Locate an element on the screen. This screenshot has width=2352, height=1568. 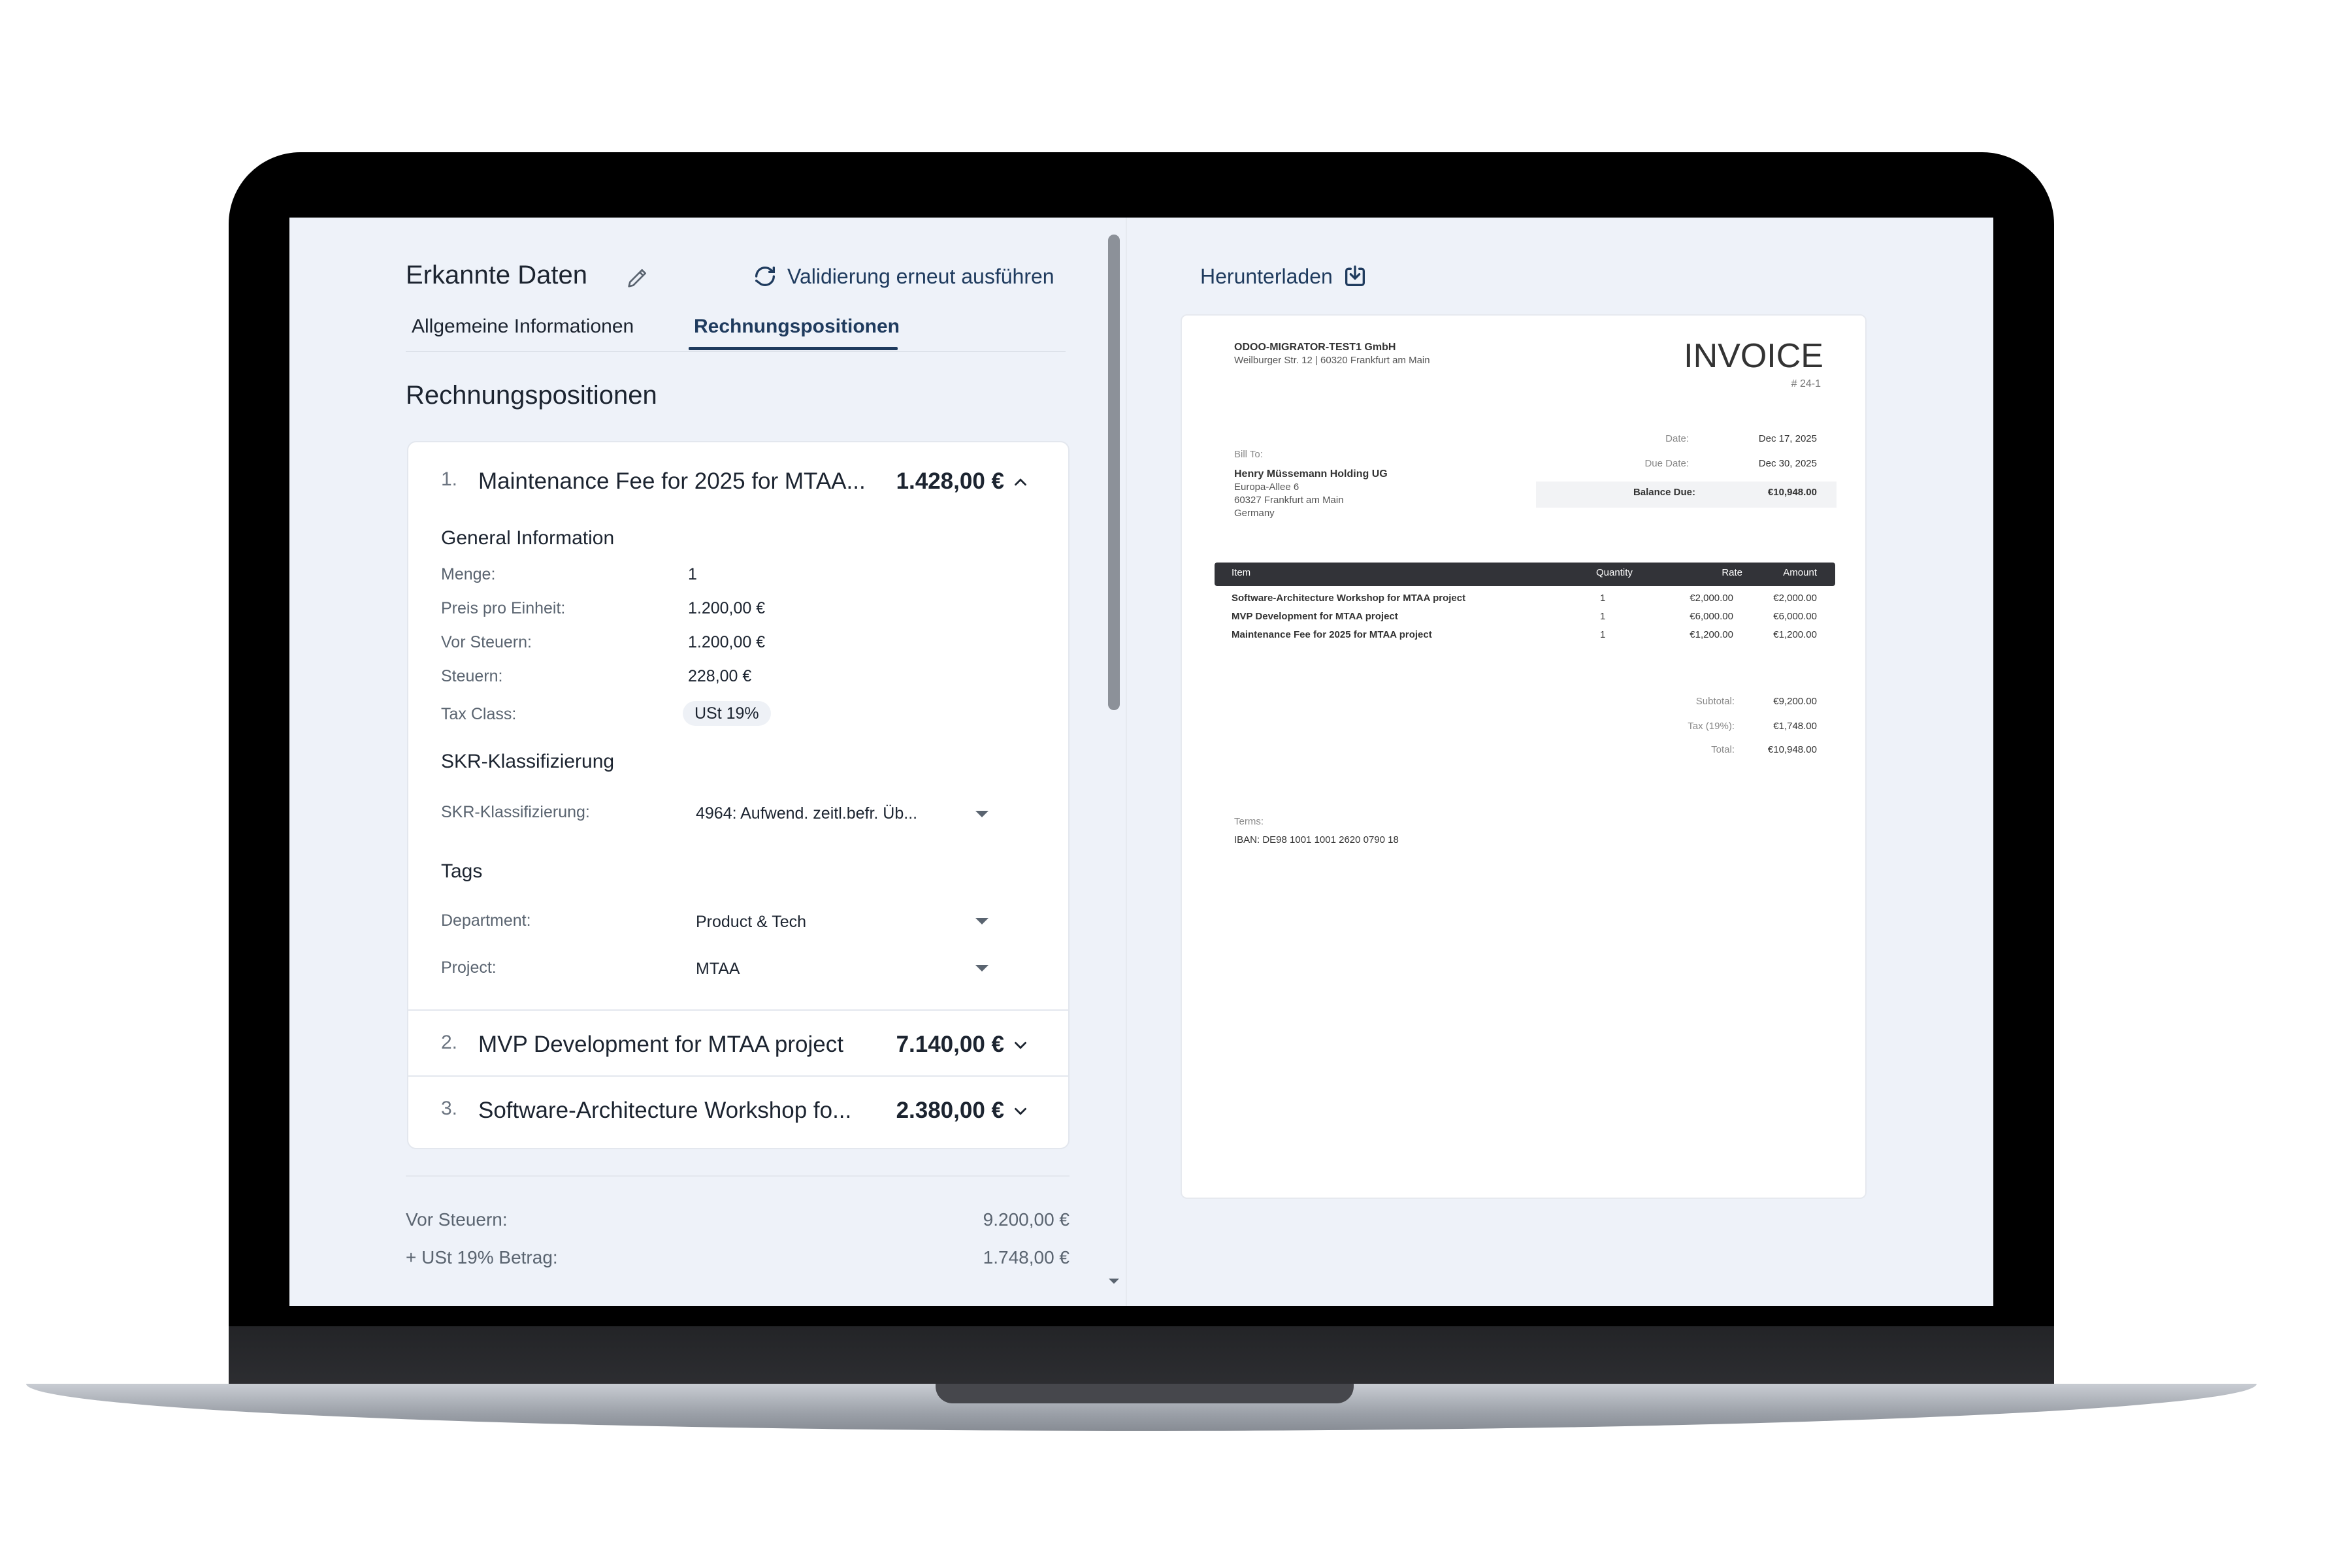
project-select: MTAA is located at coordinates (718, 969).